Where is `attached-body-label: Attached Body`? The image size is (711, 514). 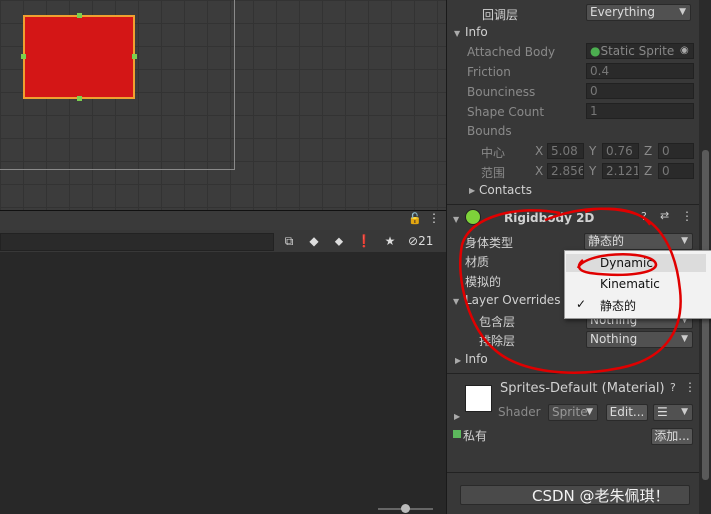
attached-body-label: Attached Body is located at coordinates (511, 52).